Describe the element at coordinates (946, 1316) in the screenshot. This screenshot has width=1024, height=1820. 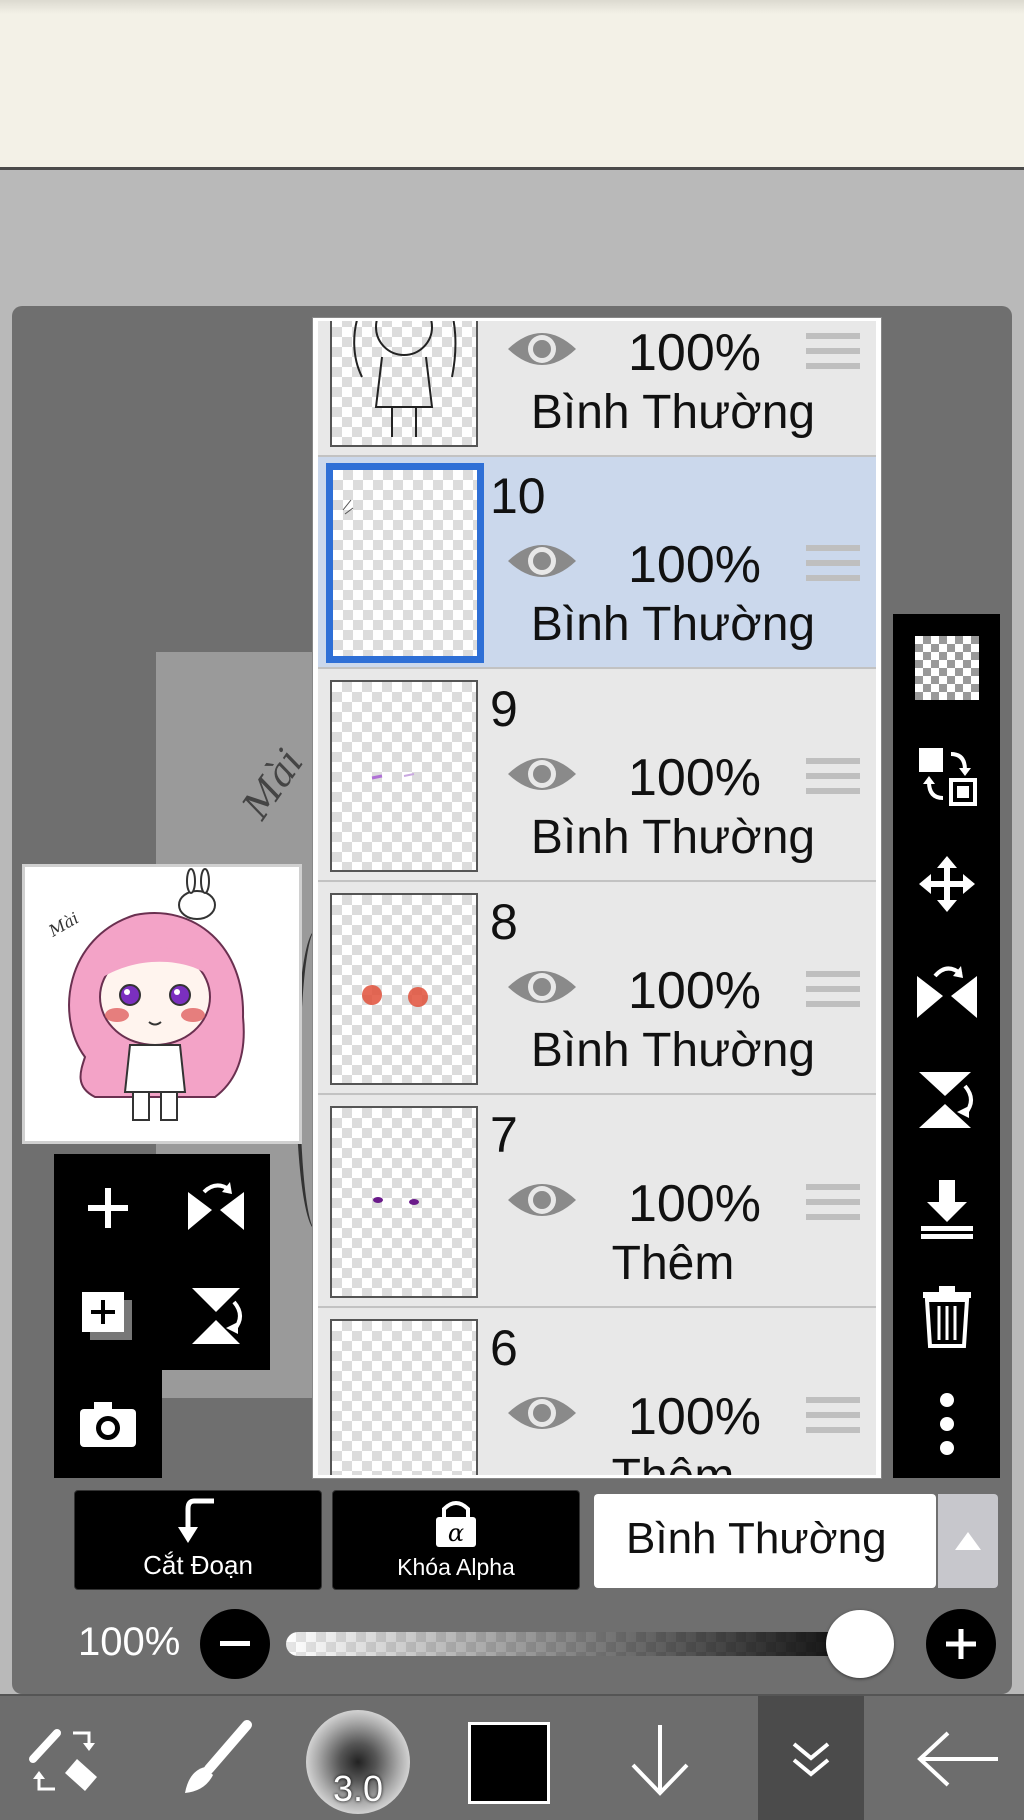
I see `delete-layer-button` at that location.